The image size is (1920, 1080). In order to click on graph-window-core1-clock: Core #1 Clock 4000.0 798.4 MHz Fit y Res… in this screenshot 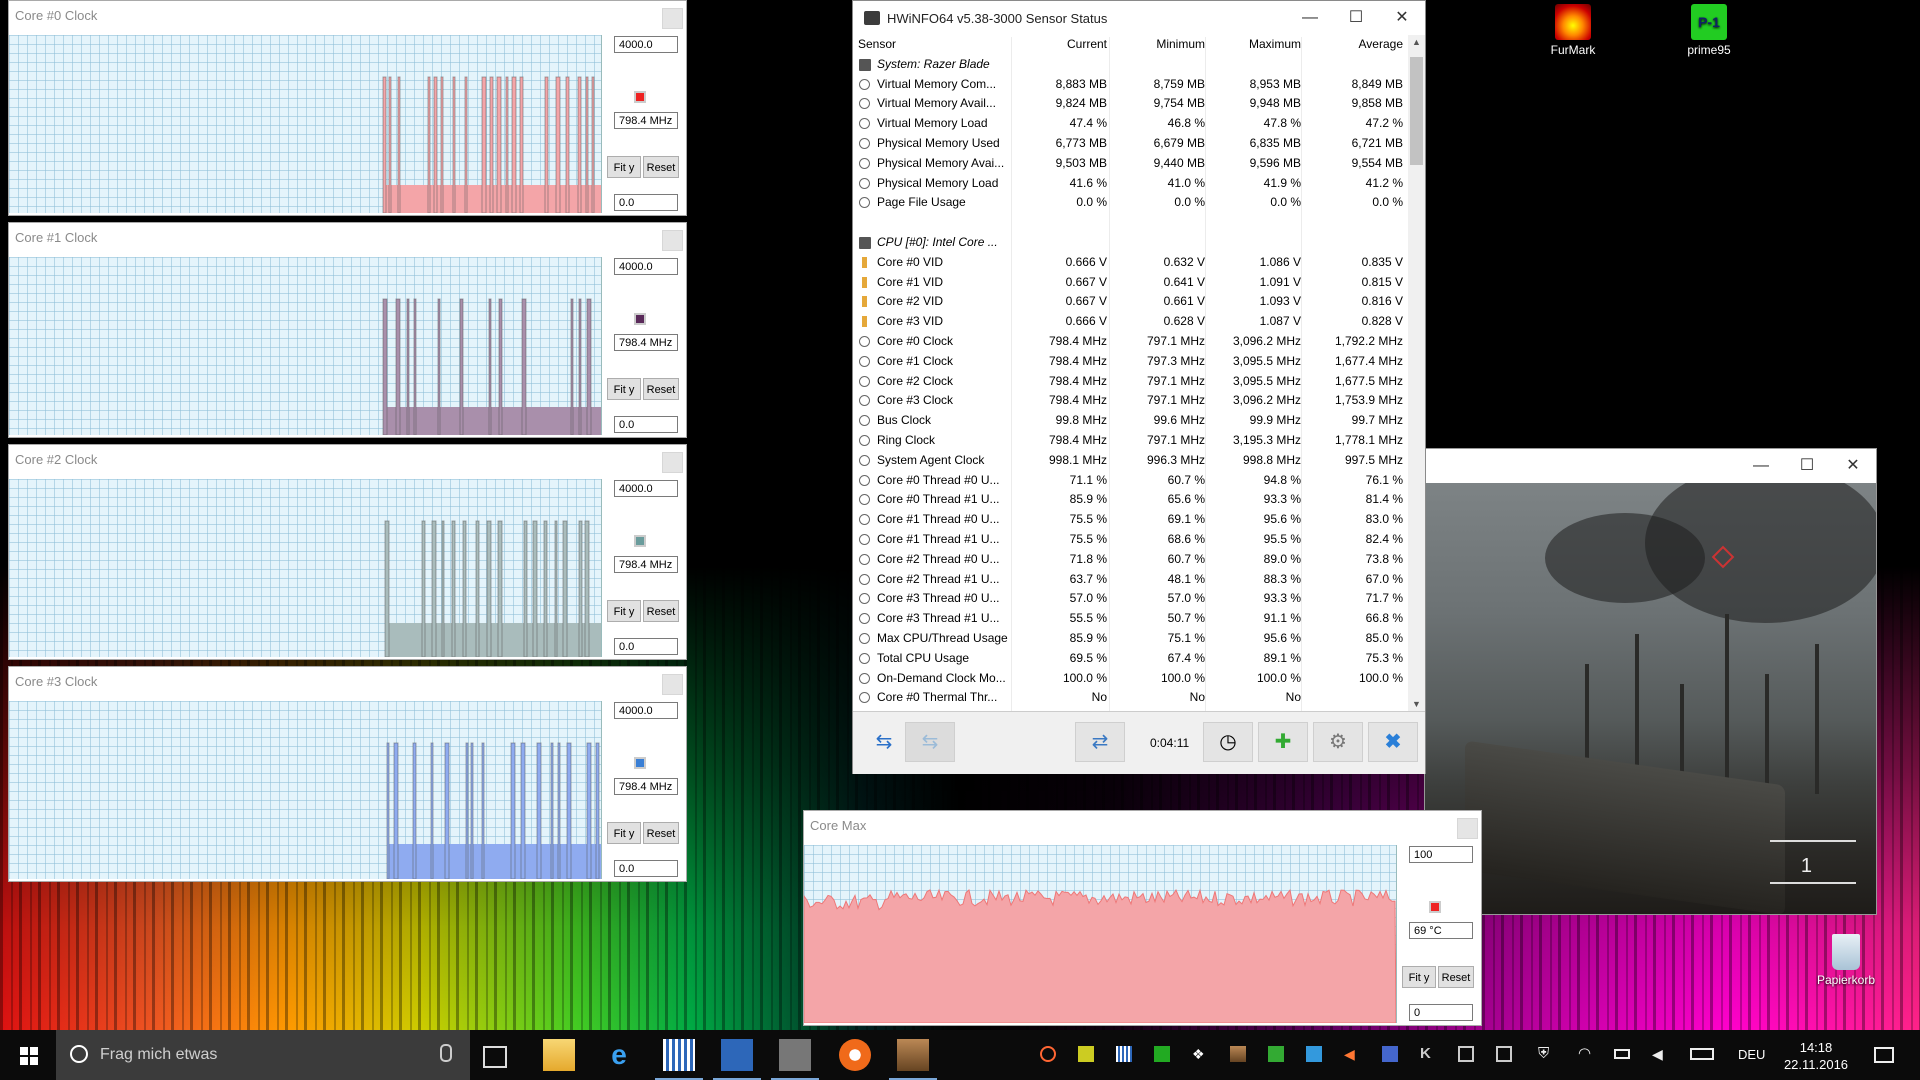, I will do `click(347, 330)`.